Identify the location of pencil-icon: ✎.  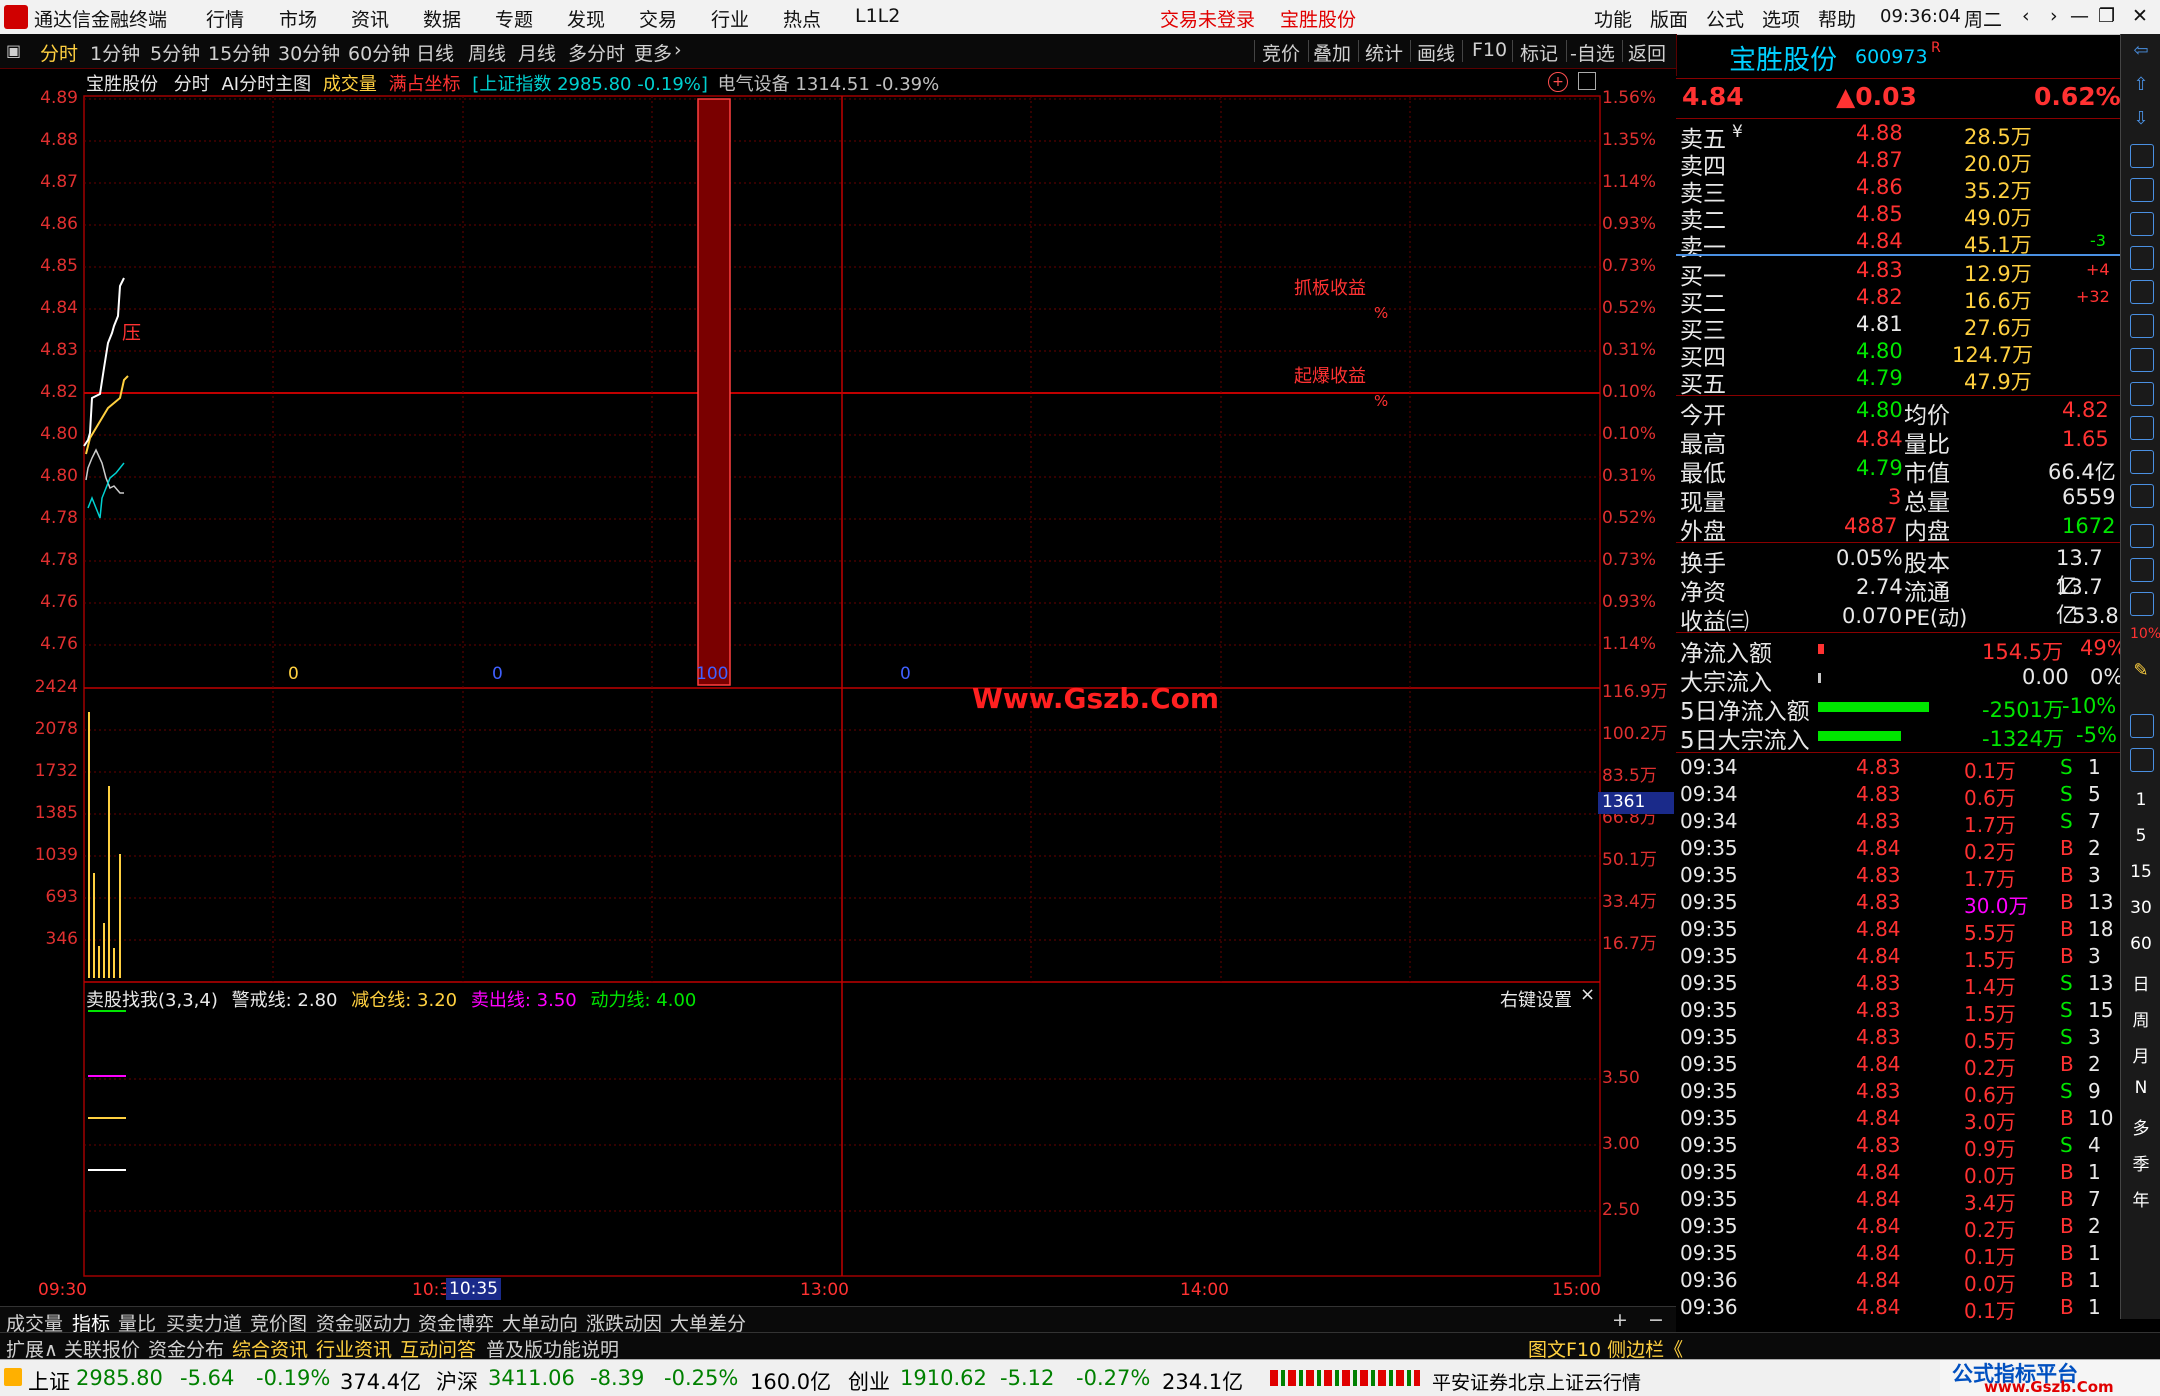
(2141, 671).